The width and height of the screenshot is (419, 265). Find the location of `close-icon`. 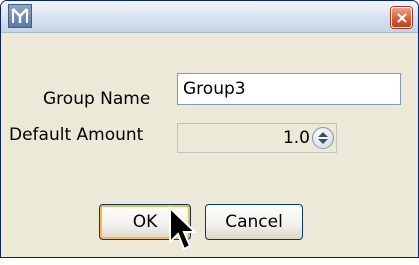

close-icon is located at coordinates (402, 18).